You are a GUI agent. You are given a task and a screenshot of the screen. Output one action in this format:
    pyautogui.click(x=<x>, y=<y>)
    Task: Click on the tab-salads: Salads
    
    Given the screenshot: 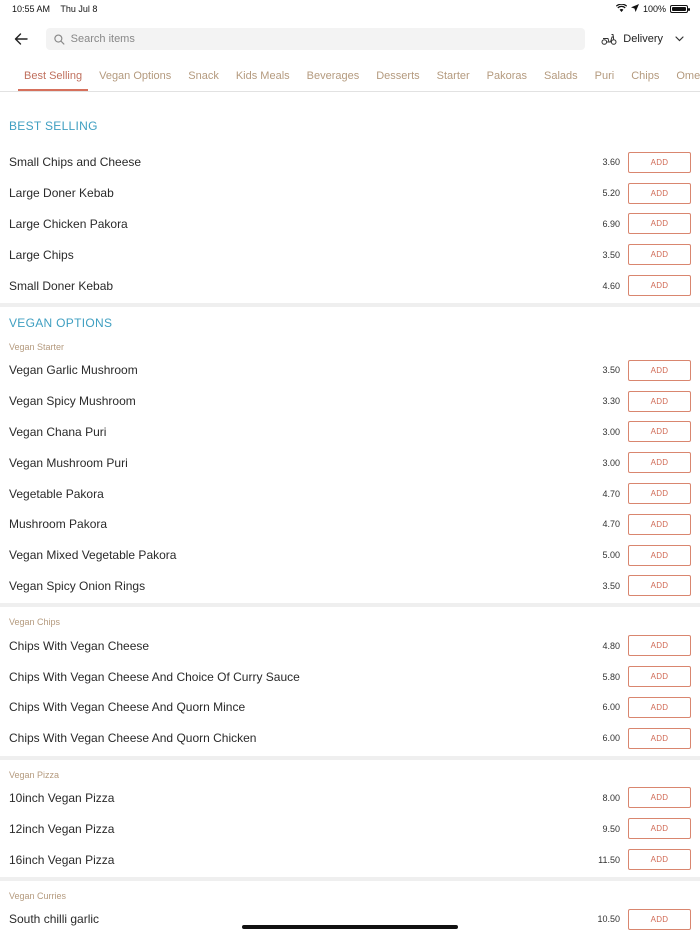 What is the action you would take?
    pyautogui.click(x=561, y=80)
    